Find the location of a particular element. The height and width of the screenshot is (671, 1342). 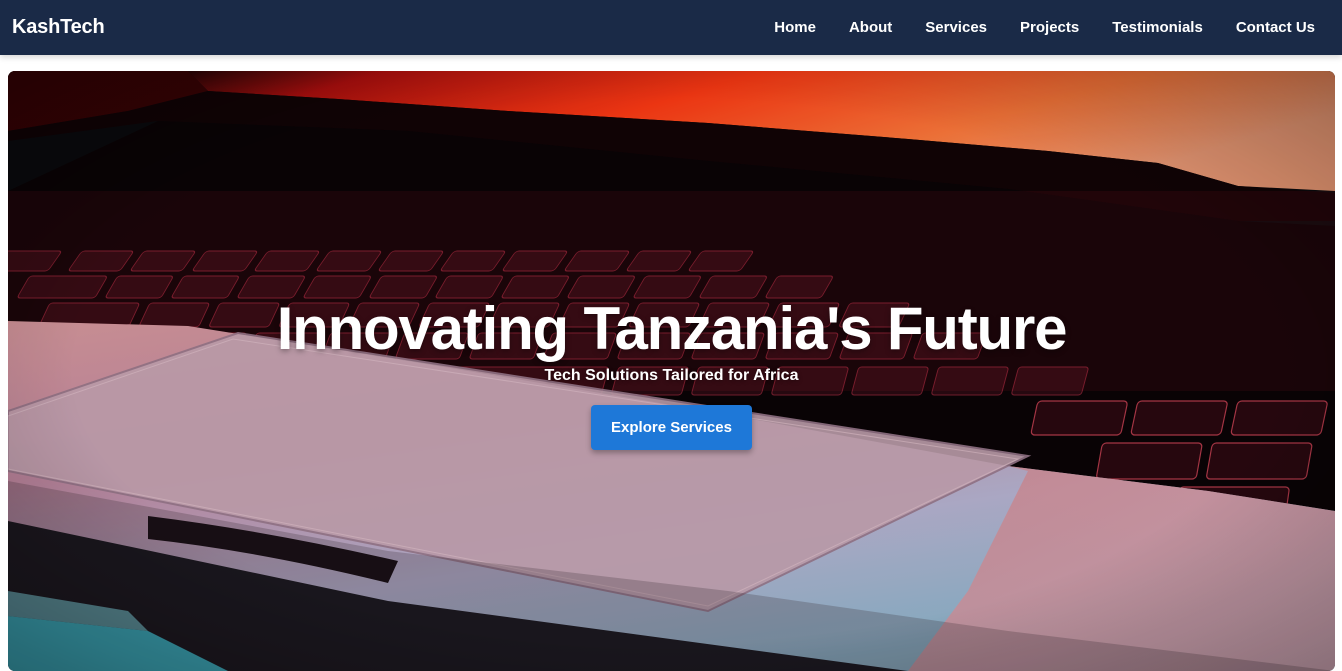

nav-item-home: Home is located at coordinates (795, 27).